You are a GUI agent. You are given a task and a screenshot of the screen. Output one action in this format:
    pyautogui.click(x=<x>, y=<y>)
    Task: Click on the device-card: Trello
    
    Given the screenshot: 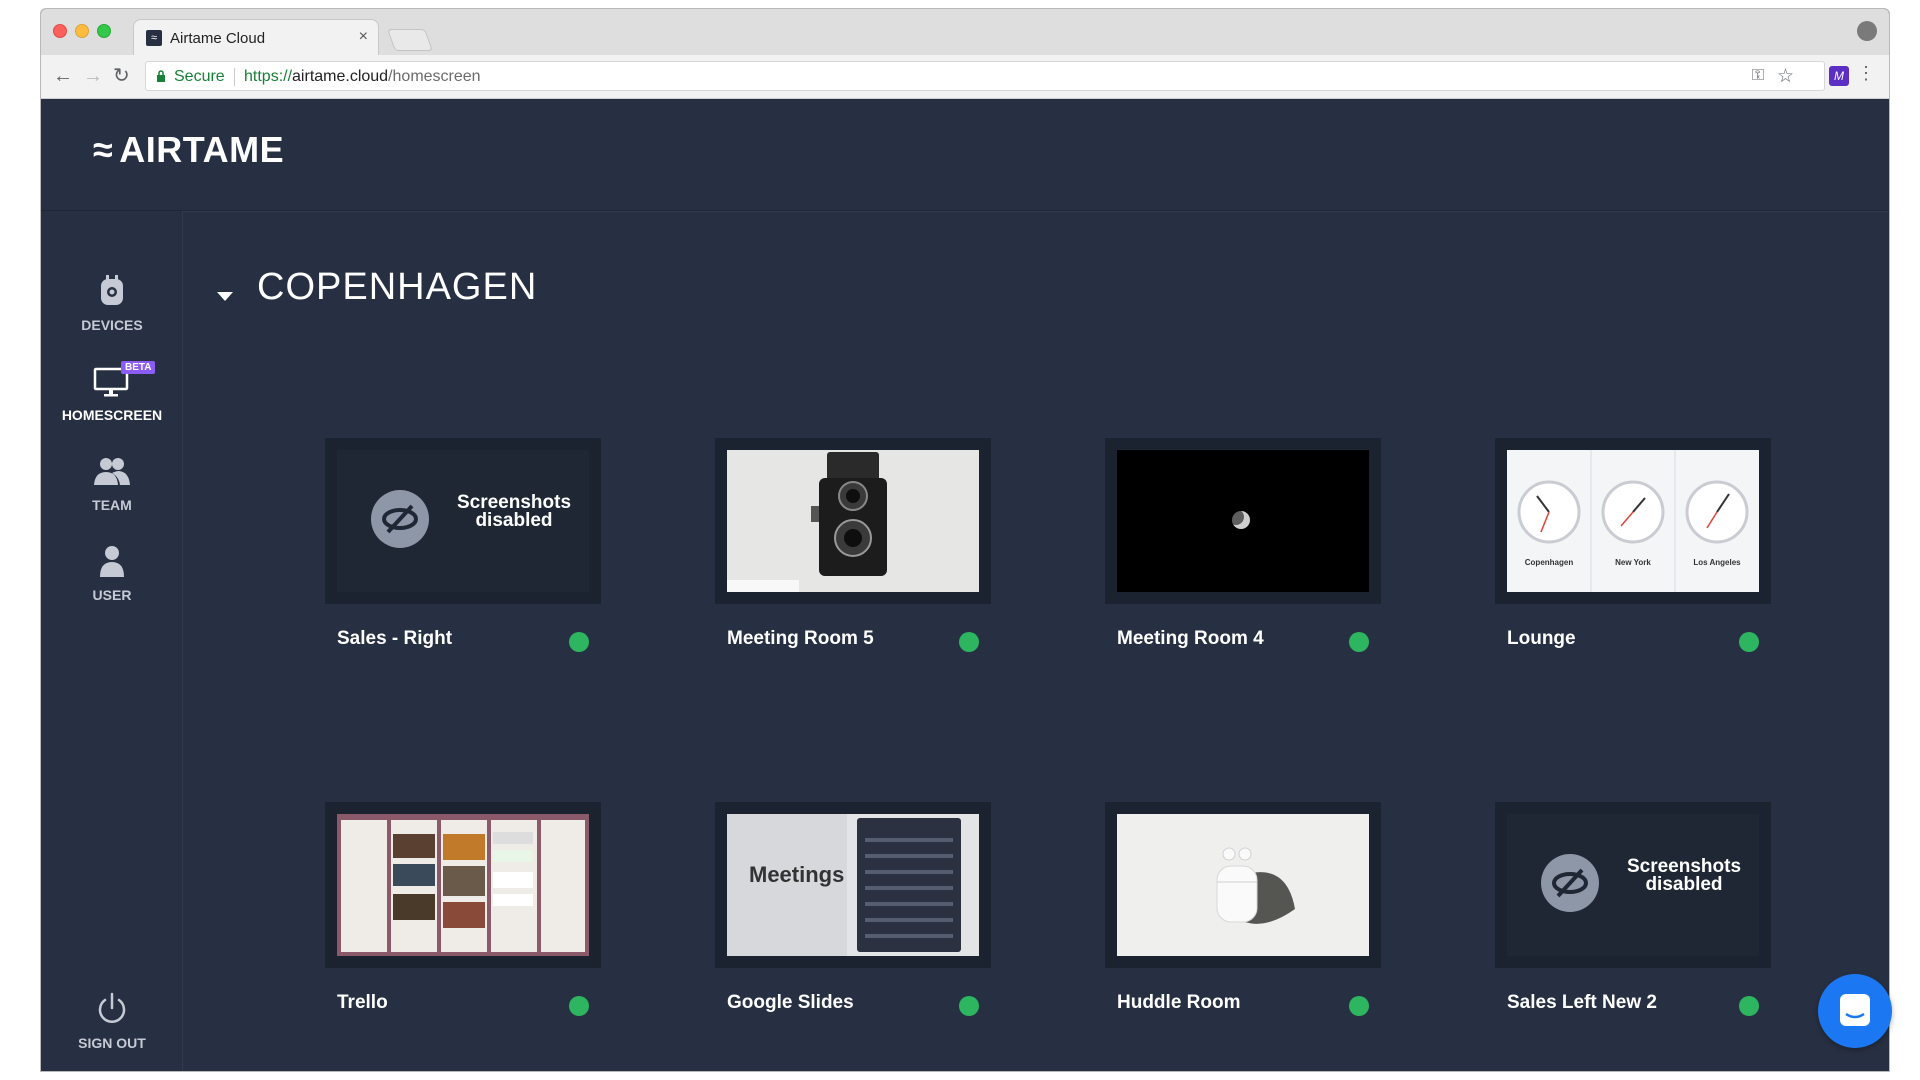 What is the action you would take?
    pyautogui.click(x=463, y=912)
    